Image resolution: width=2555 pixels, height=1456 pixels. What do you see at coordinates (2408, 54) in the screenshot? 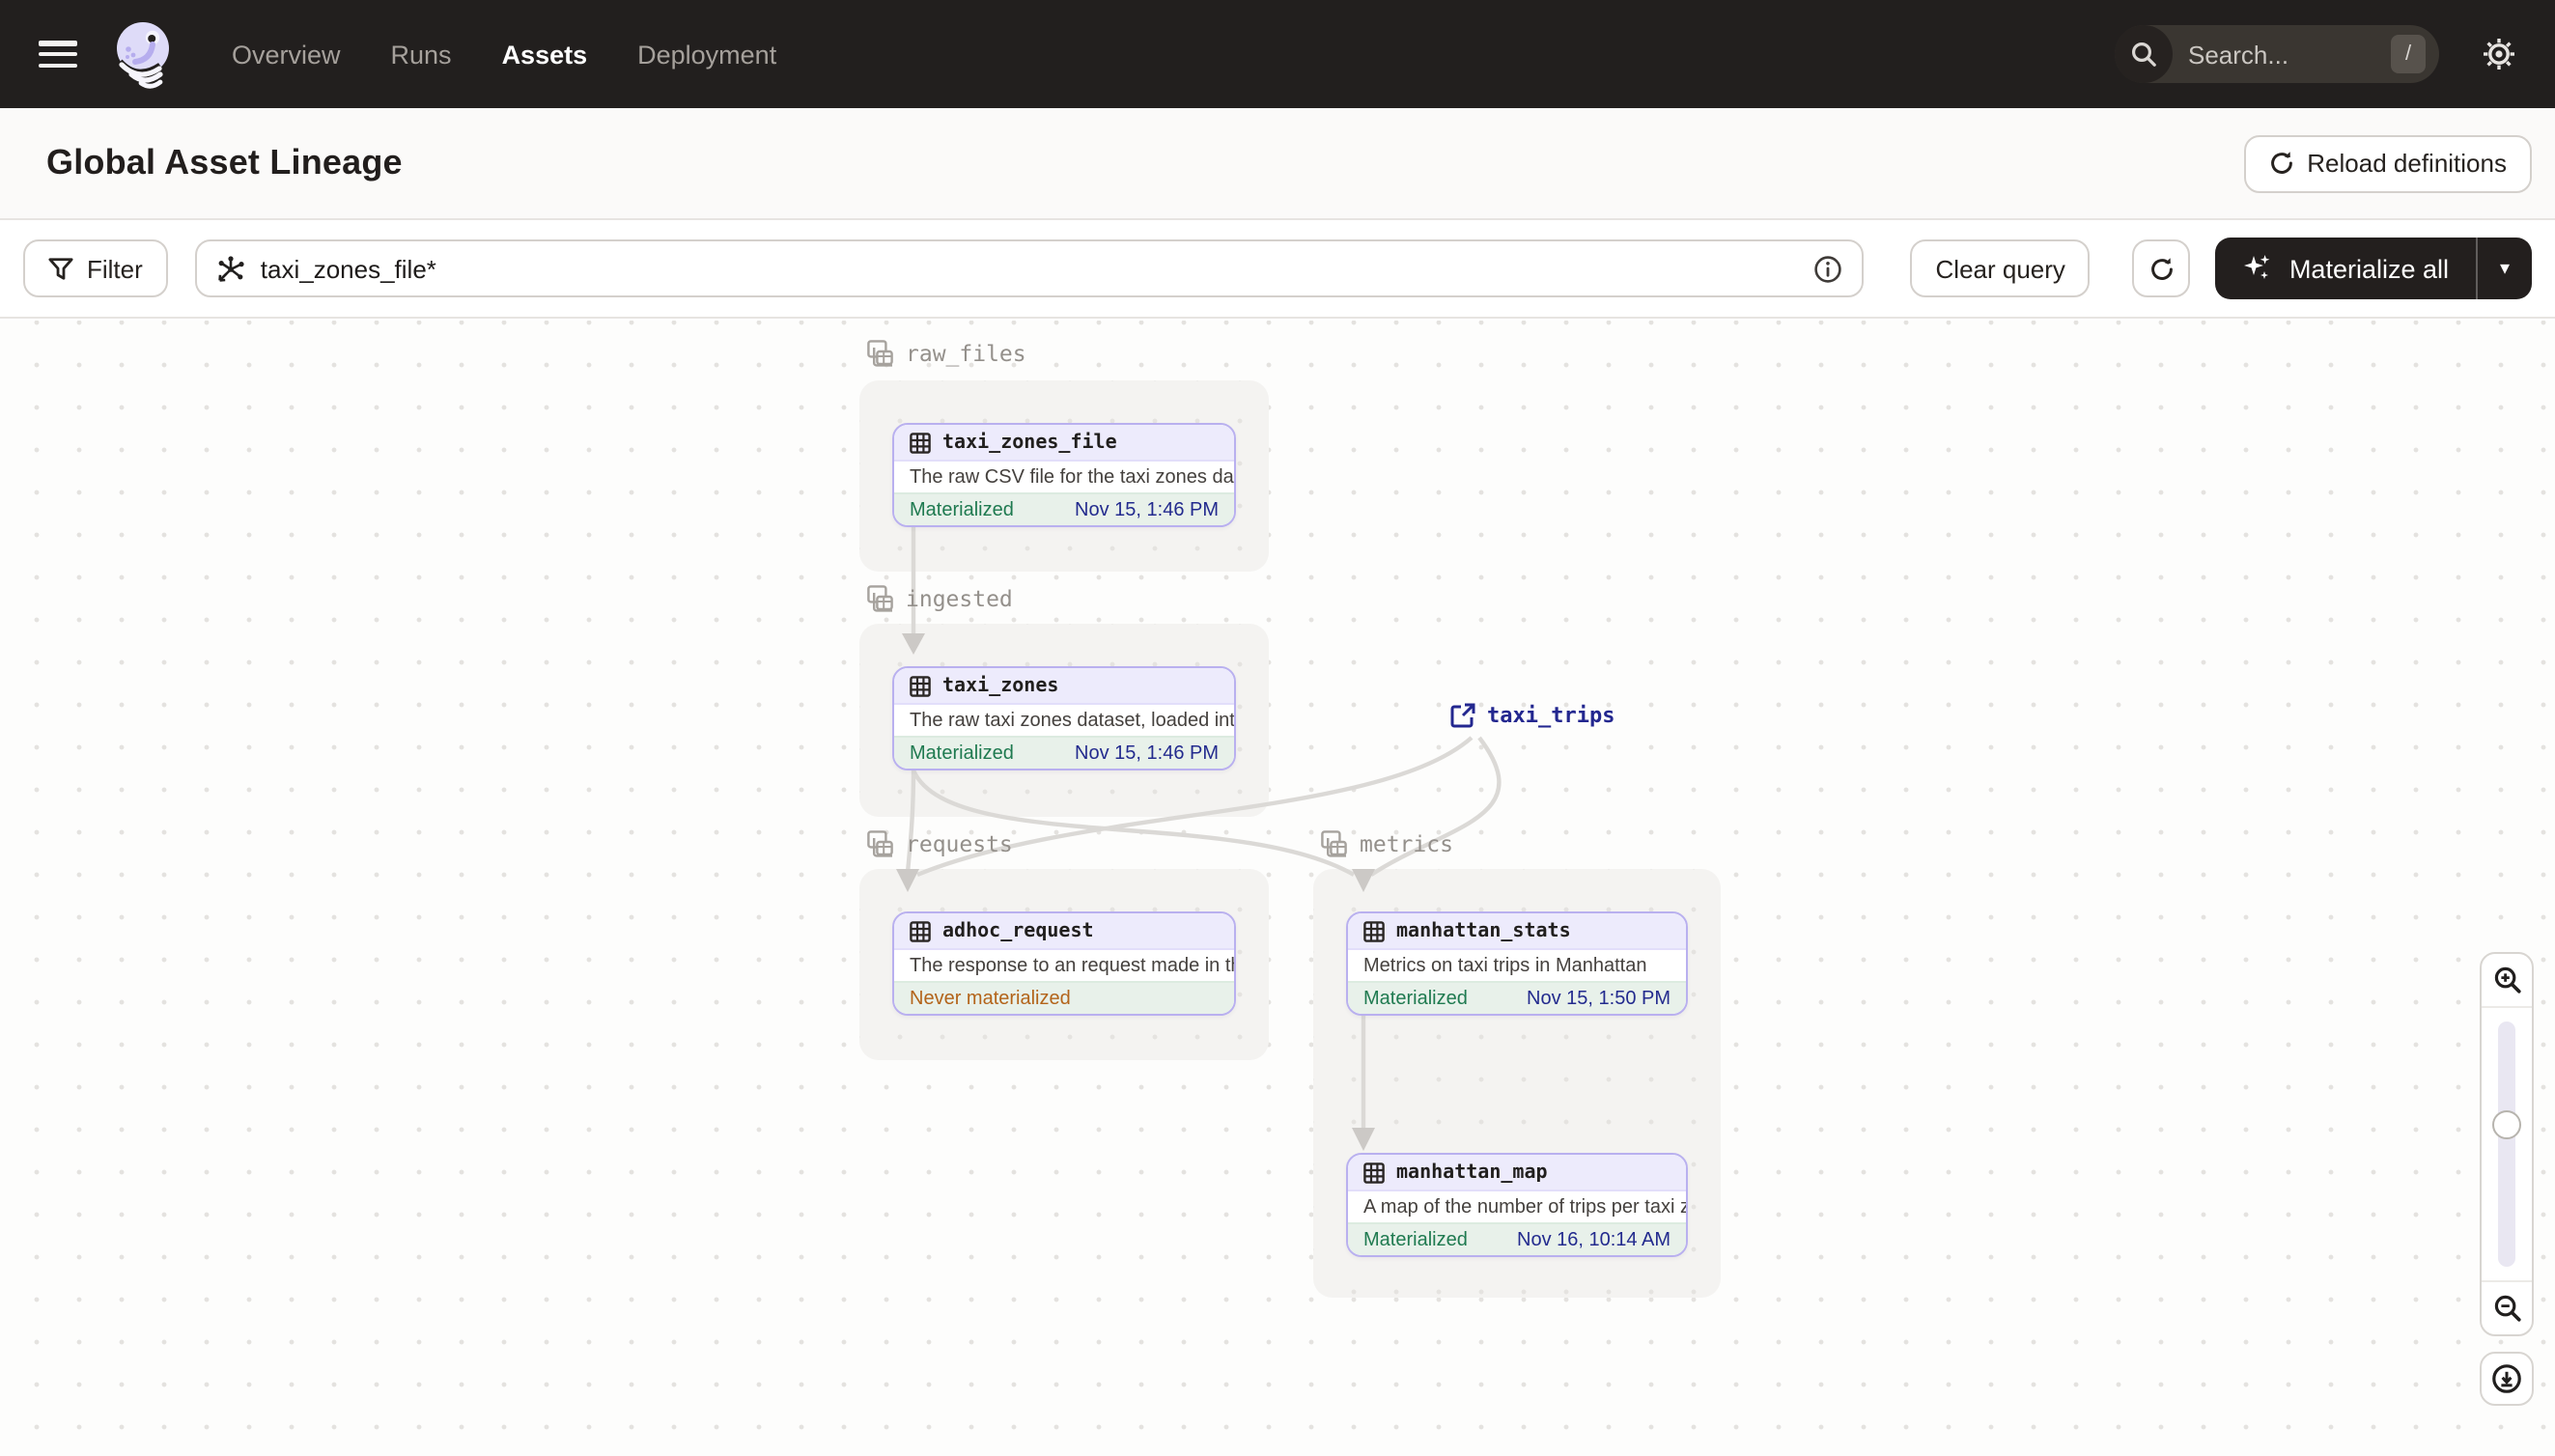
I see `search-shortcut-badge: /` at bounding box center [2408, 54].